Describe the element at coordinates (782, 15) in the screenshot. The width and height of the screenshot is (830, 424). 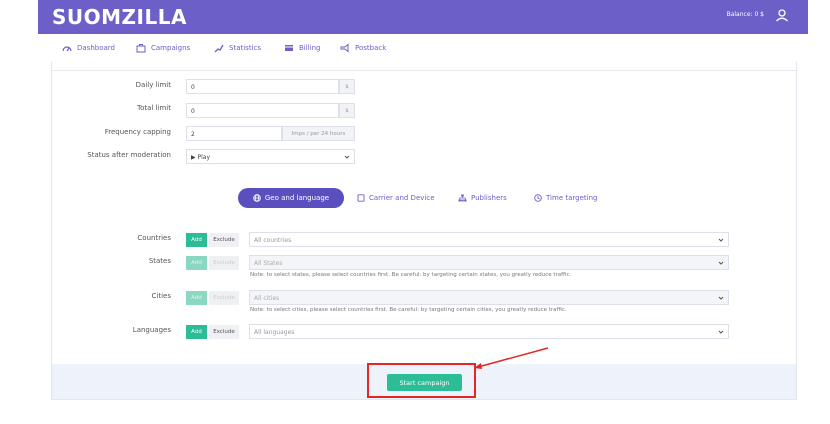
I see `user-icon` at that location.